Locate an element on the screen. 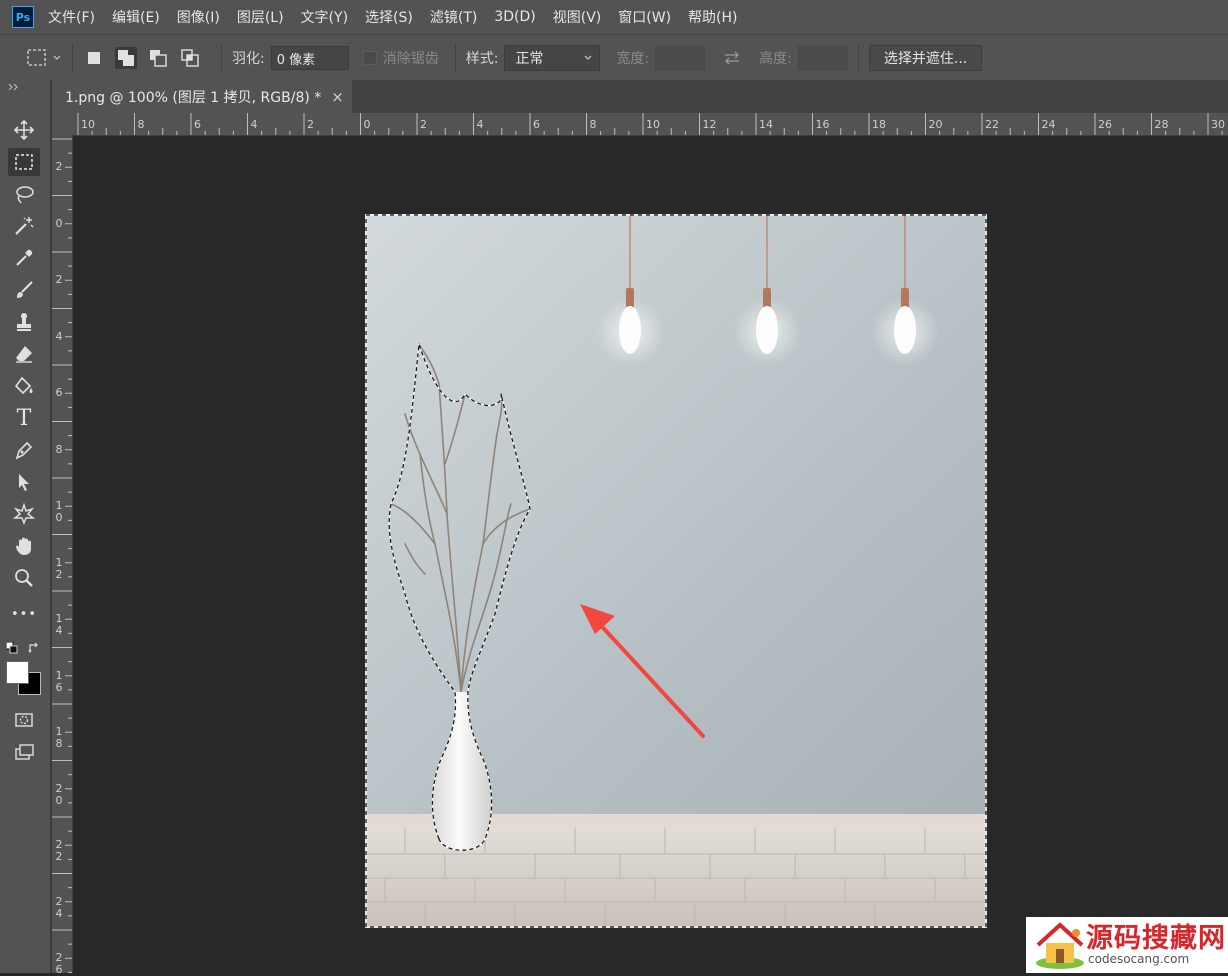 This screenshot has width=1228, height=976. path-select-tool is located at coordinates (24, 482).